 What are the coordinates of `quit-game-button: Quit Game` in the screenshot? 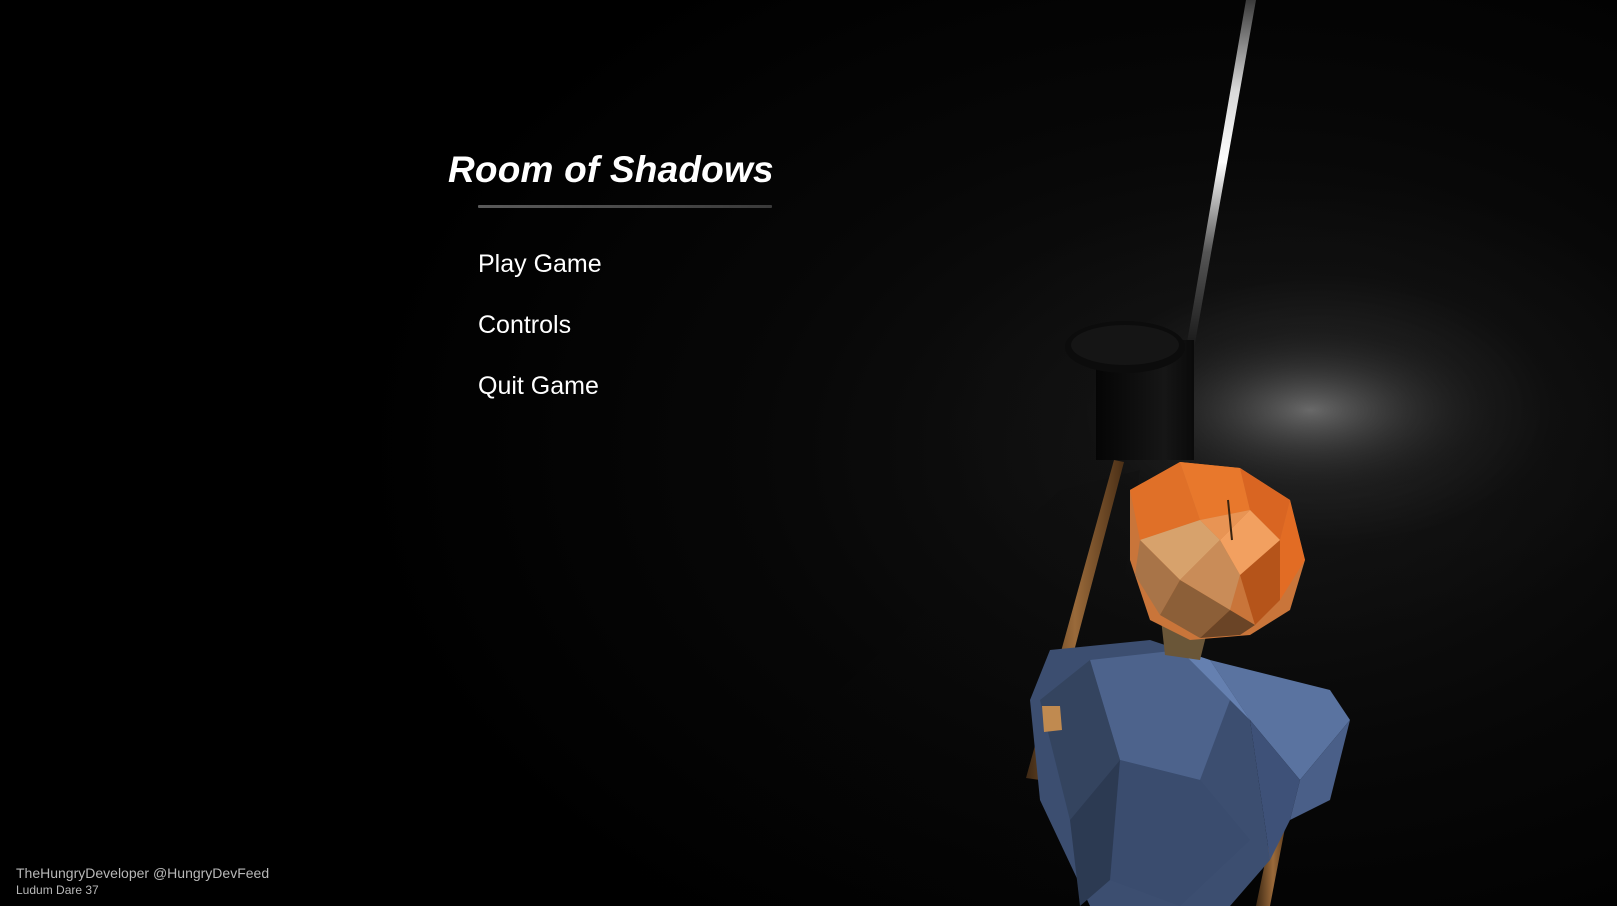 It's located at (628, 386).